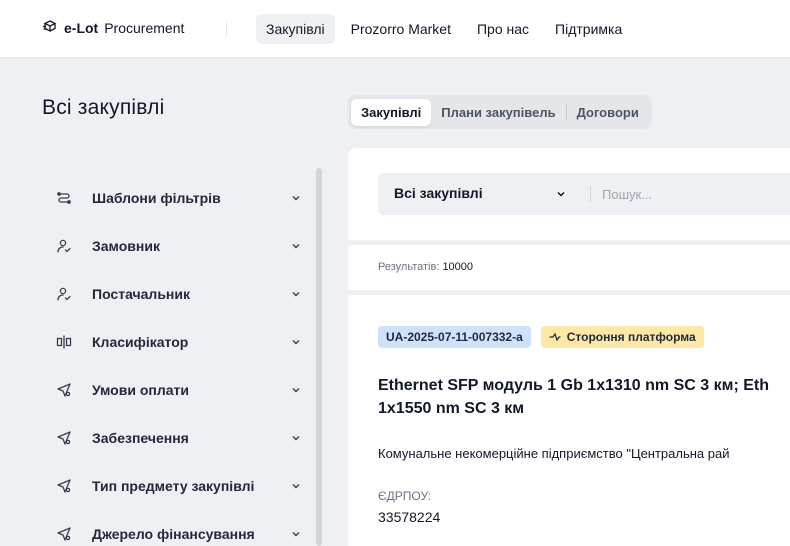 Image resolution: width=790 pixels, height=546 pixels. I want to click on filter-templates: Шаблони фільтрів, so click(177, 198).